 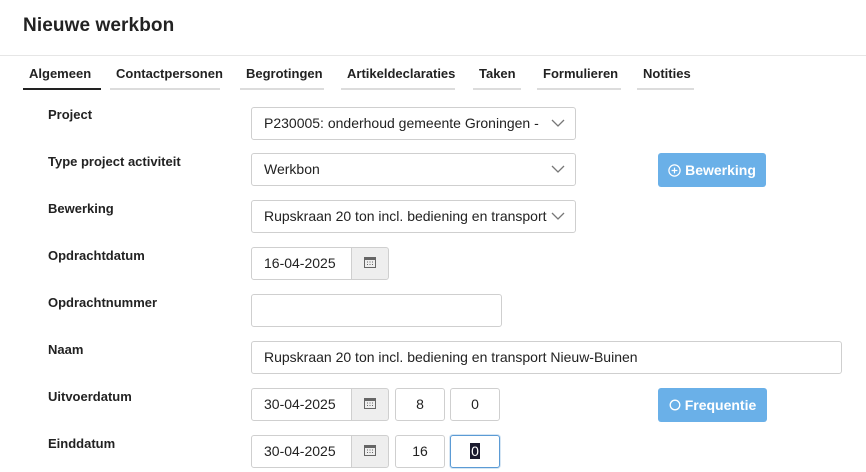 I want to click on add-bewerking-button: Bewerking, so click(x=712, y=170).